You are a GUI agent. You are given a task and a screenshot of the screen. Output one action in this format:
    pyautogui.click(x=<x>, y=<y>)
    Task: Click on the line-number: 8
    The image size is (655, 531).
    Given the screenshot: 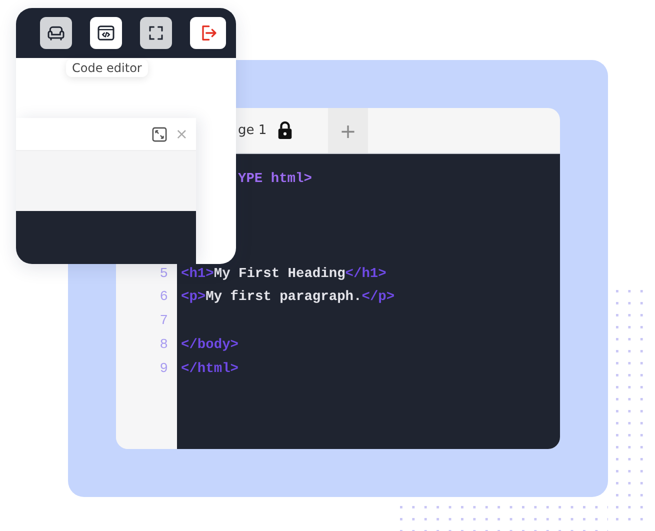 What is the action you would take?
    pyautogui.click(x=164, y=345)
    